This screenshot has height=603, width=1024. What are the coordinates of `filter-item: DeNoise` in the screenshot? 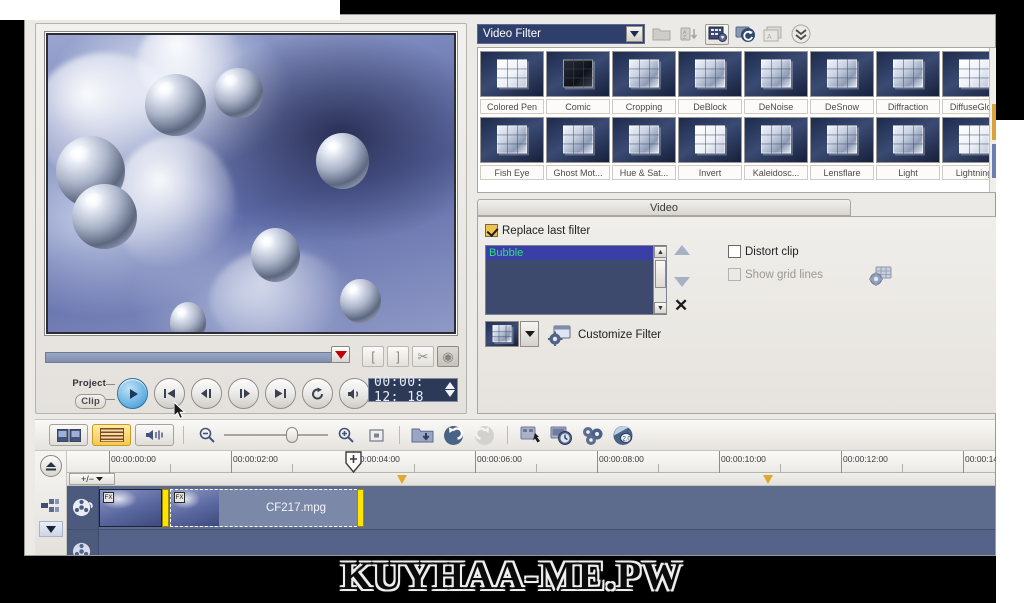 It's located at (776, 82).